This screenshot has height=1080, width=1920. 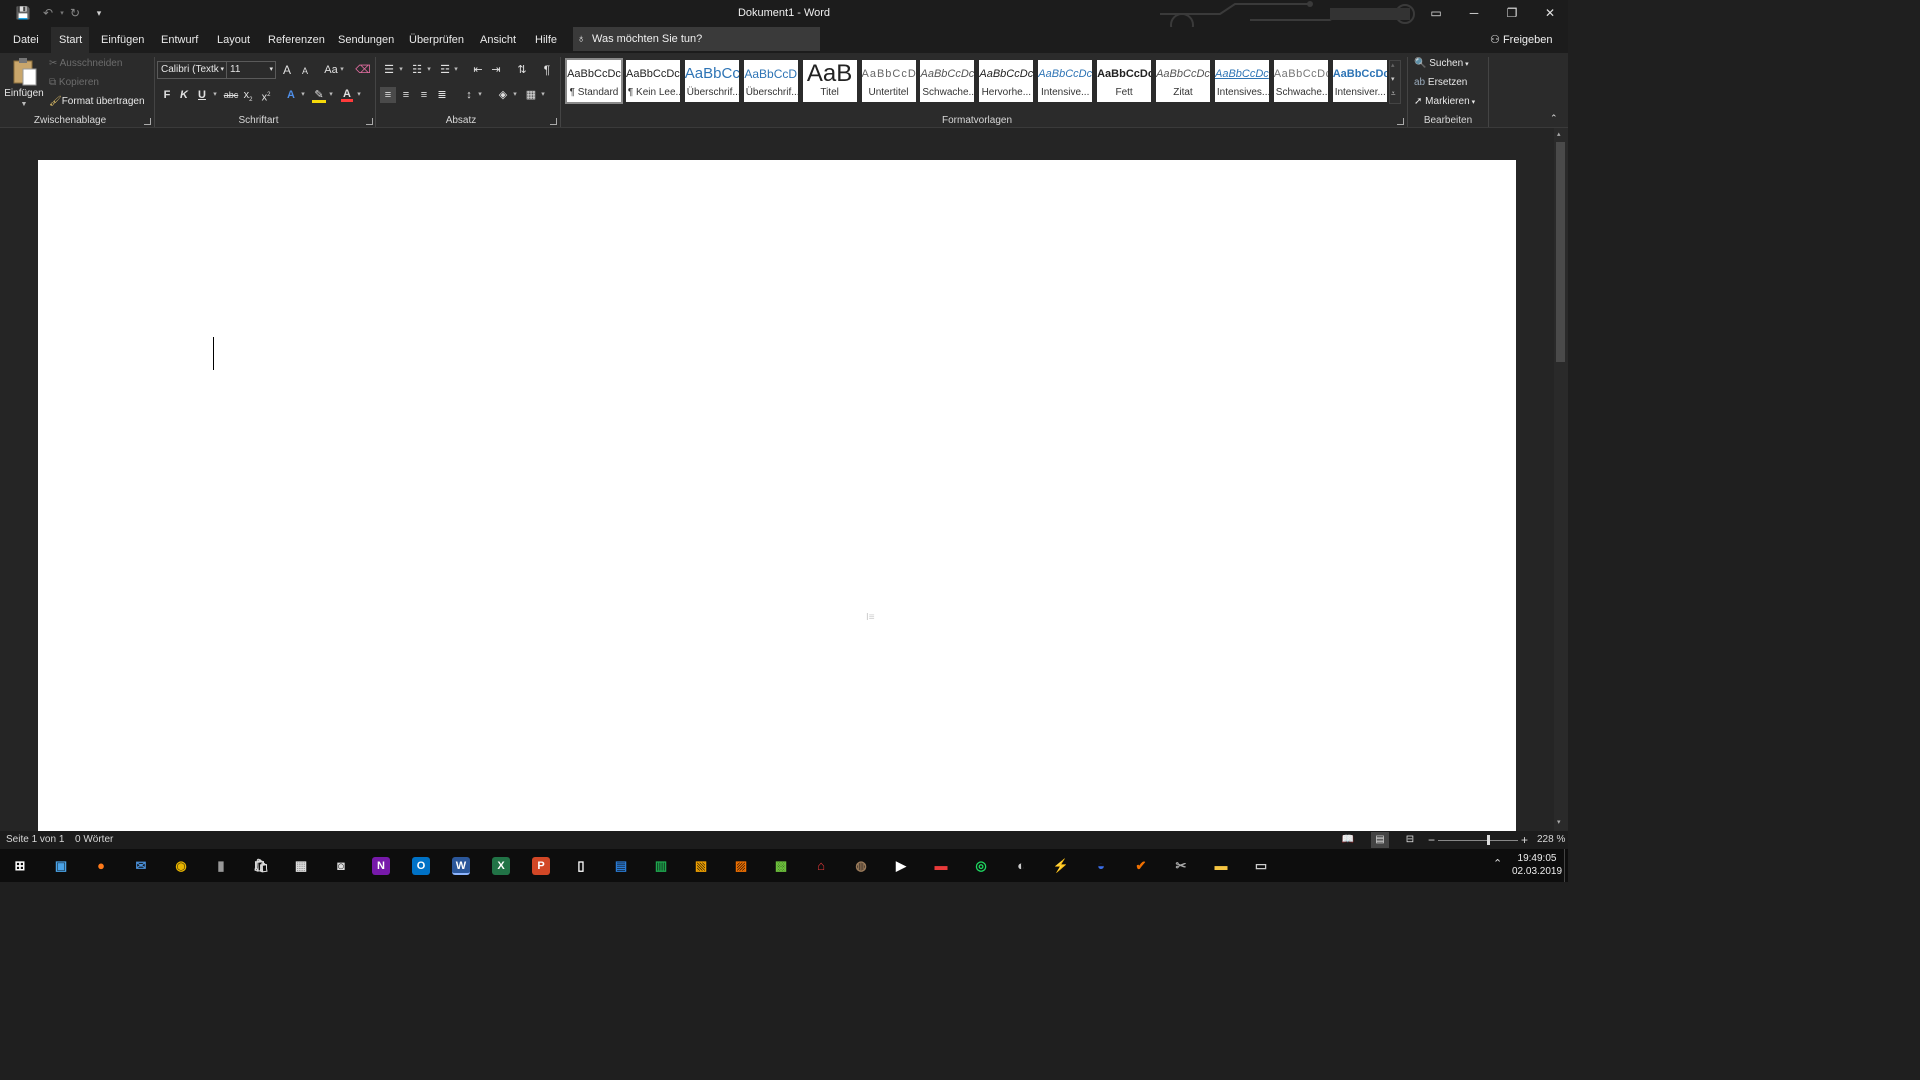 What do you see at coordinates (141, 866) in the screenshot?
I see `thunderbird-icon: ✉` at bounding box center [141, 866].